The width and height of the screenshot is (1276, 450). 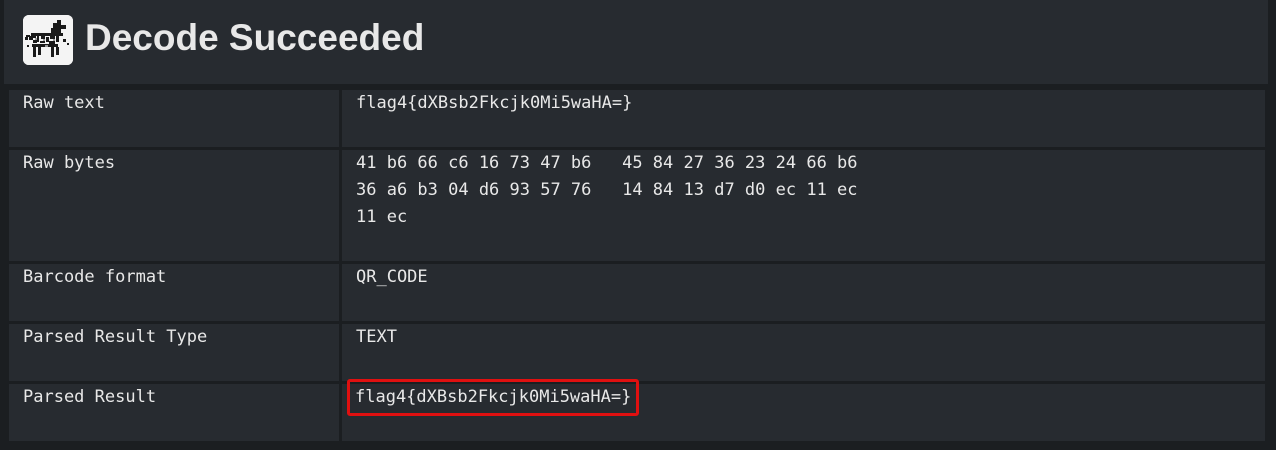 I want to click on table-row-parsed-result-type: Parsed Result Type TEXT, so click(x=637, y=352).